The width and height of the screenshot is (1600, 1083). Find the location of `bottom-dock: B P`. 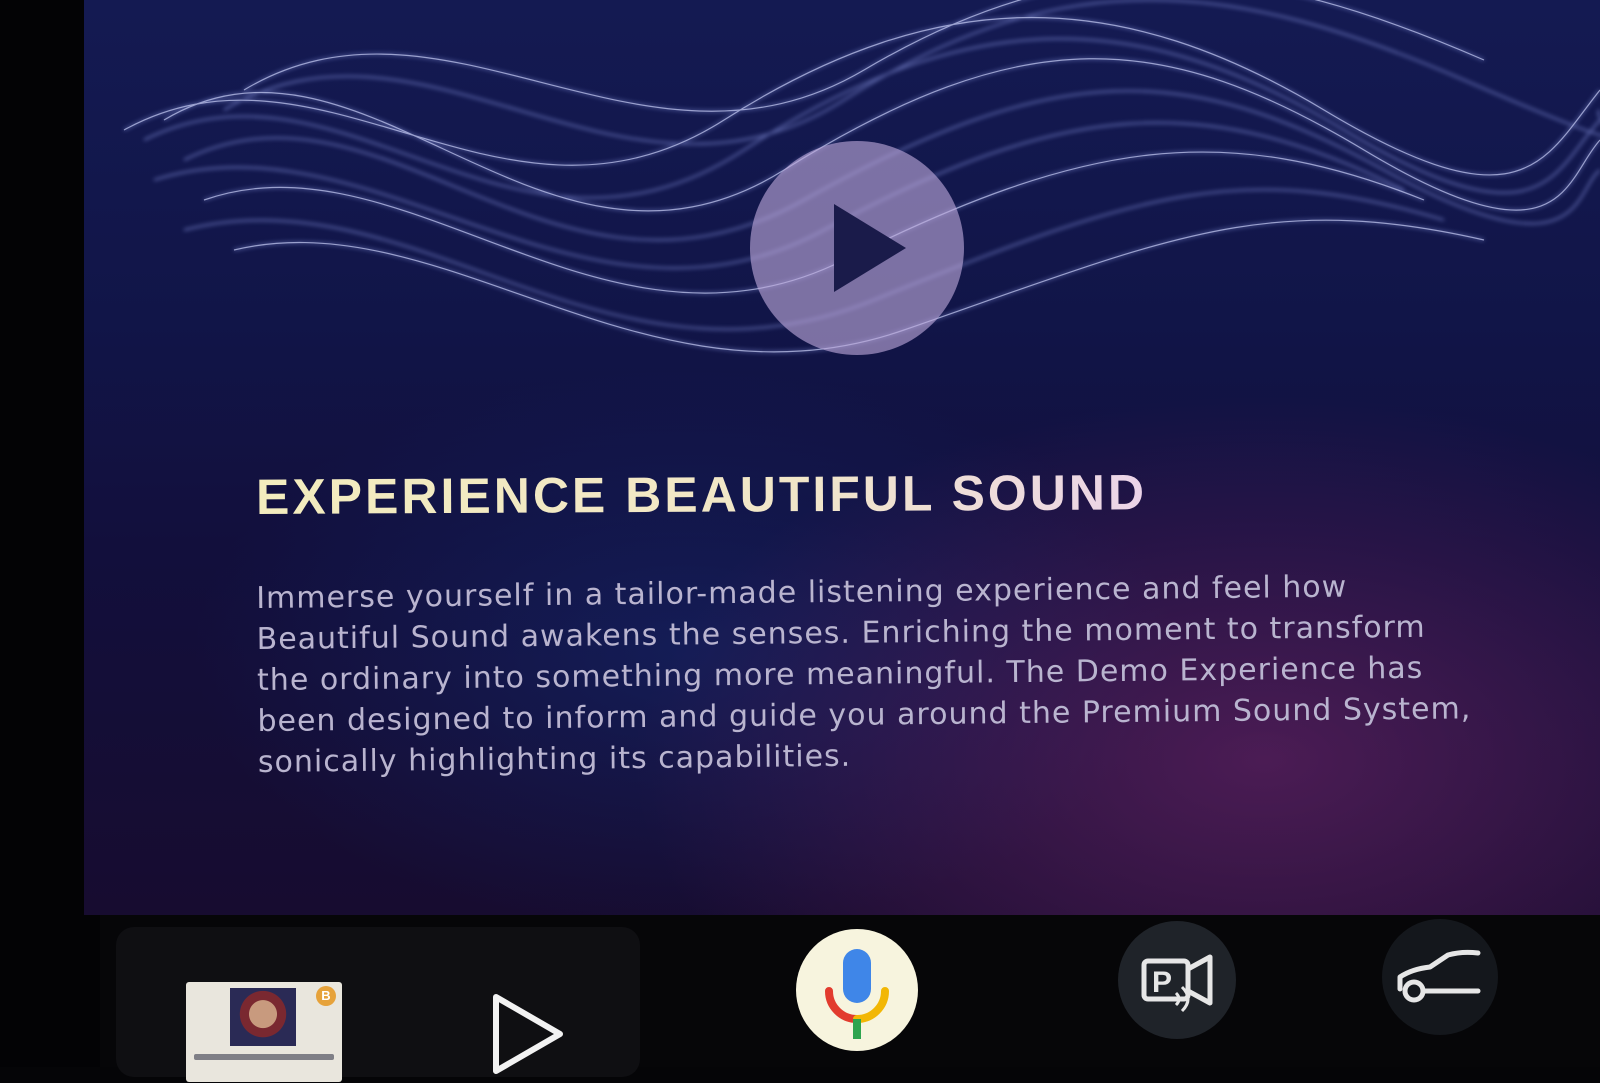

bottom-dock: B P is located at coordinates (850, 998).